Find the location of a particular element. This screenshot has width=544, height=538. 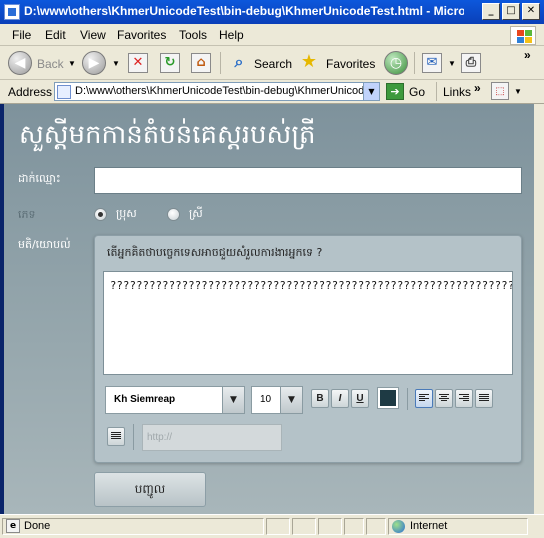

text-color-swatch is located at coordinates (388, 398).